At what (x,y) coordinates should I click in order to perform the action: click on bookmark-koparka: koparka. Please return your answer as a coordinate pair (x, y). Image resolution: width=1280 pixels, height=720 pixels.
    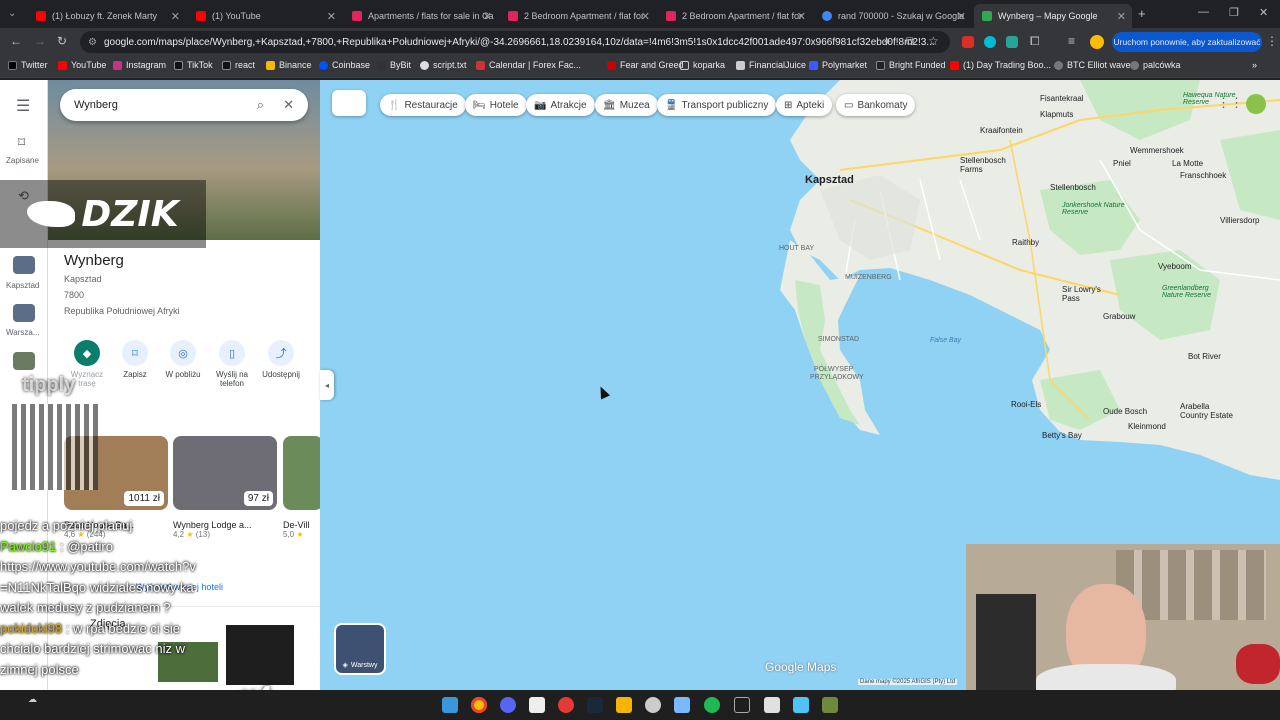
    Looking at the image, I should click on (702, 65).